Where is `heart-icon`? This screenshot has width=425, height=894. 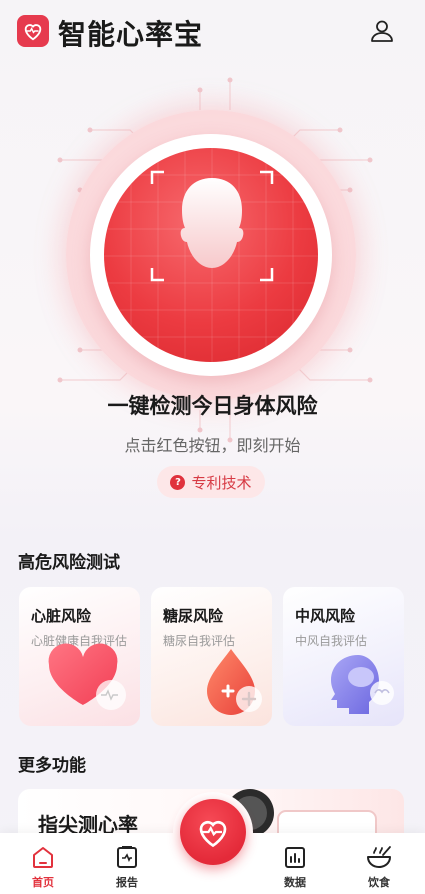 heart-icon is located at coordinates (87, 676).